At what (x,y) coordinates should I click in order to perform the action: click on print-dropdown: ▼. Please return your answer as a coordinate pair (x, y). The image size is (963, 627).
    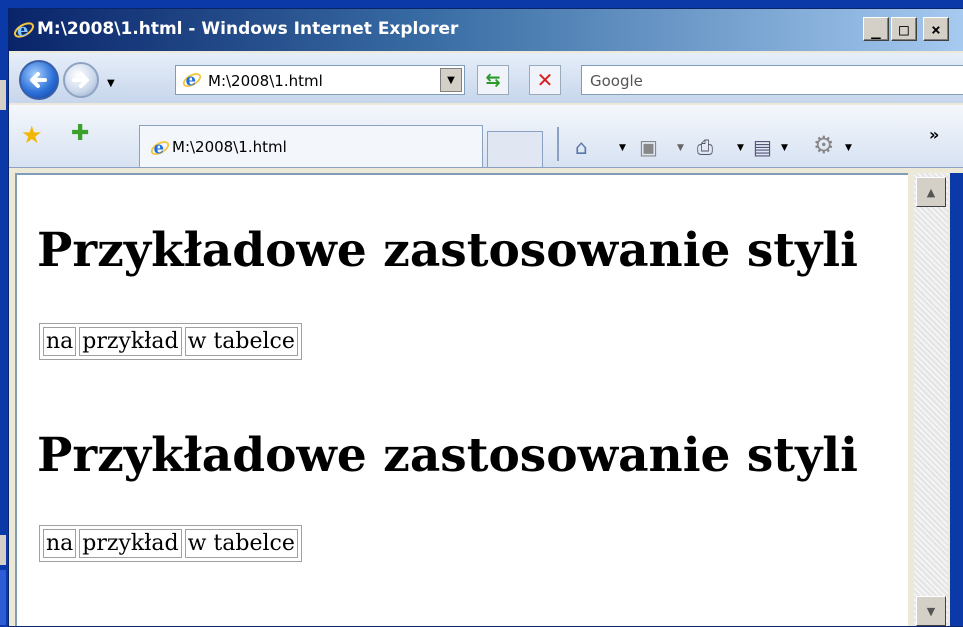
    Looking at the image, I should click on (740, 148).